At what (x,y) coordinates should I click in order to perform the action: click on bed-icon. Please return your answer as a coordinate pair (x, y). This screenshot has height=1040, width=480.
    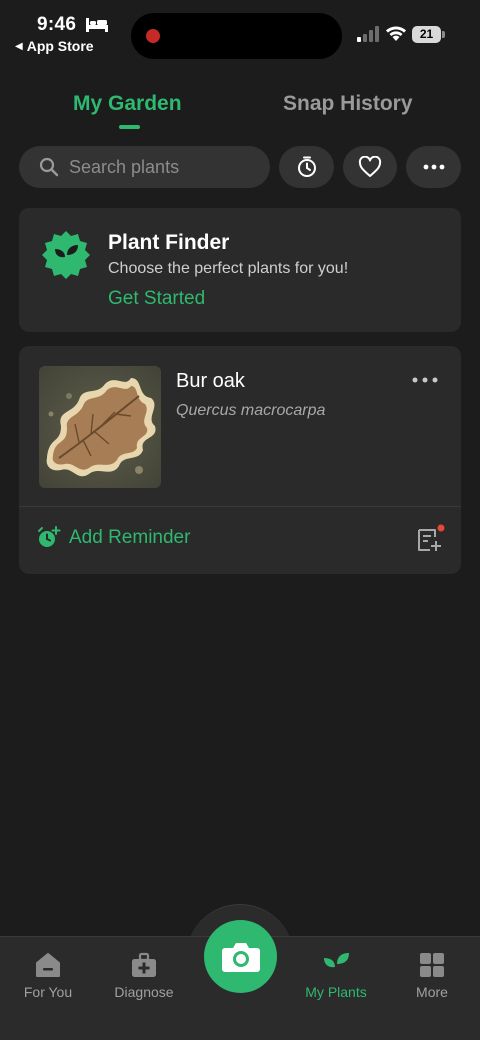
    Looking at the image, I should click on (97, 25).